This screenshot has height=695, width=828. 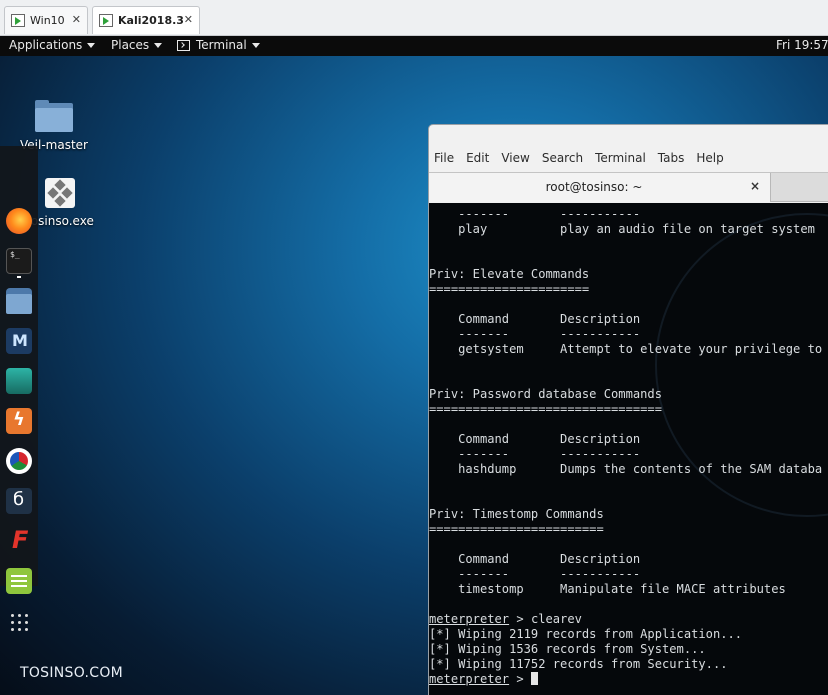 I want to click on vm-tab-win10: Win10 ✕, so click(x=46, y=20).